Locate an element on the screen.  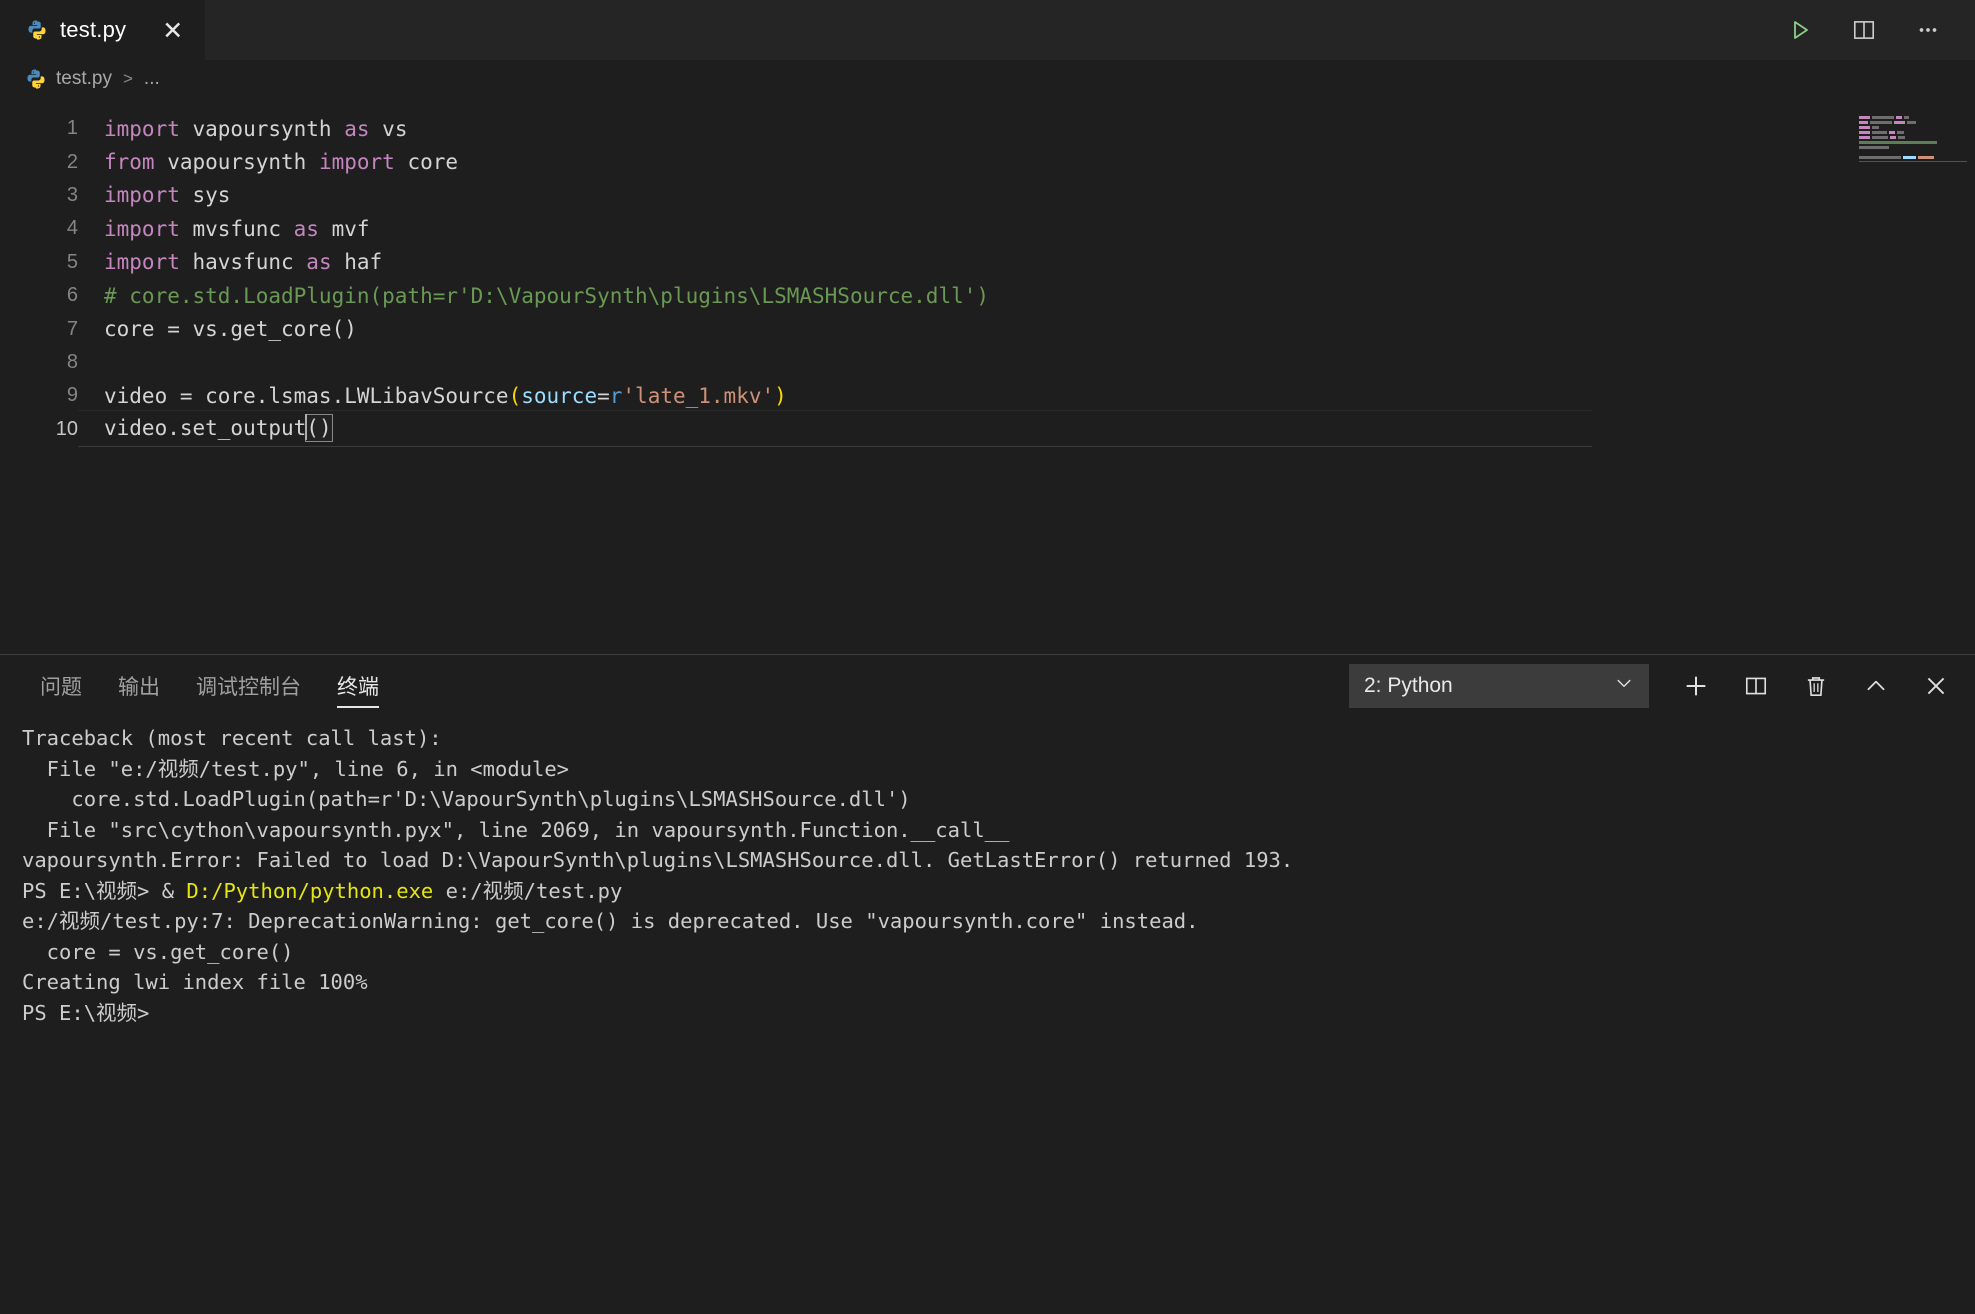
terminal-text: PS E:\视频> is located at coordinates (86, 1012).